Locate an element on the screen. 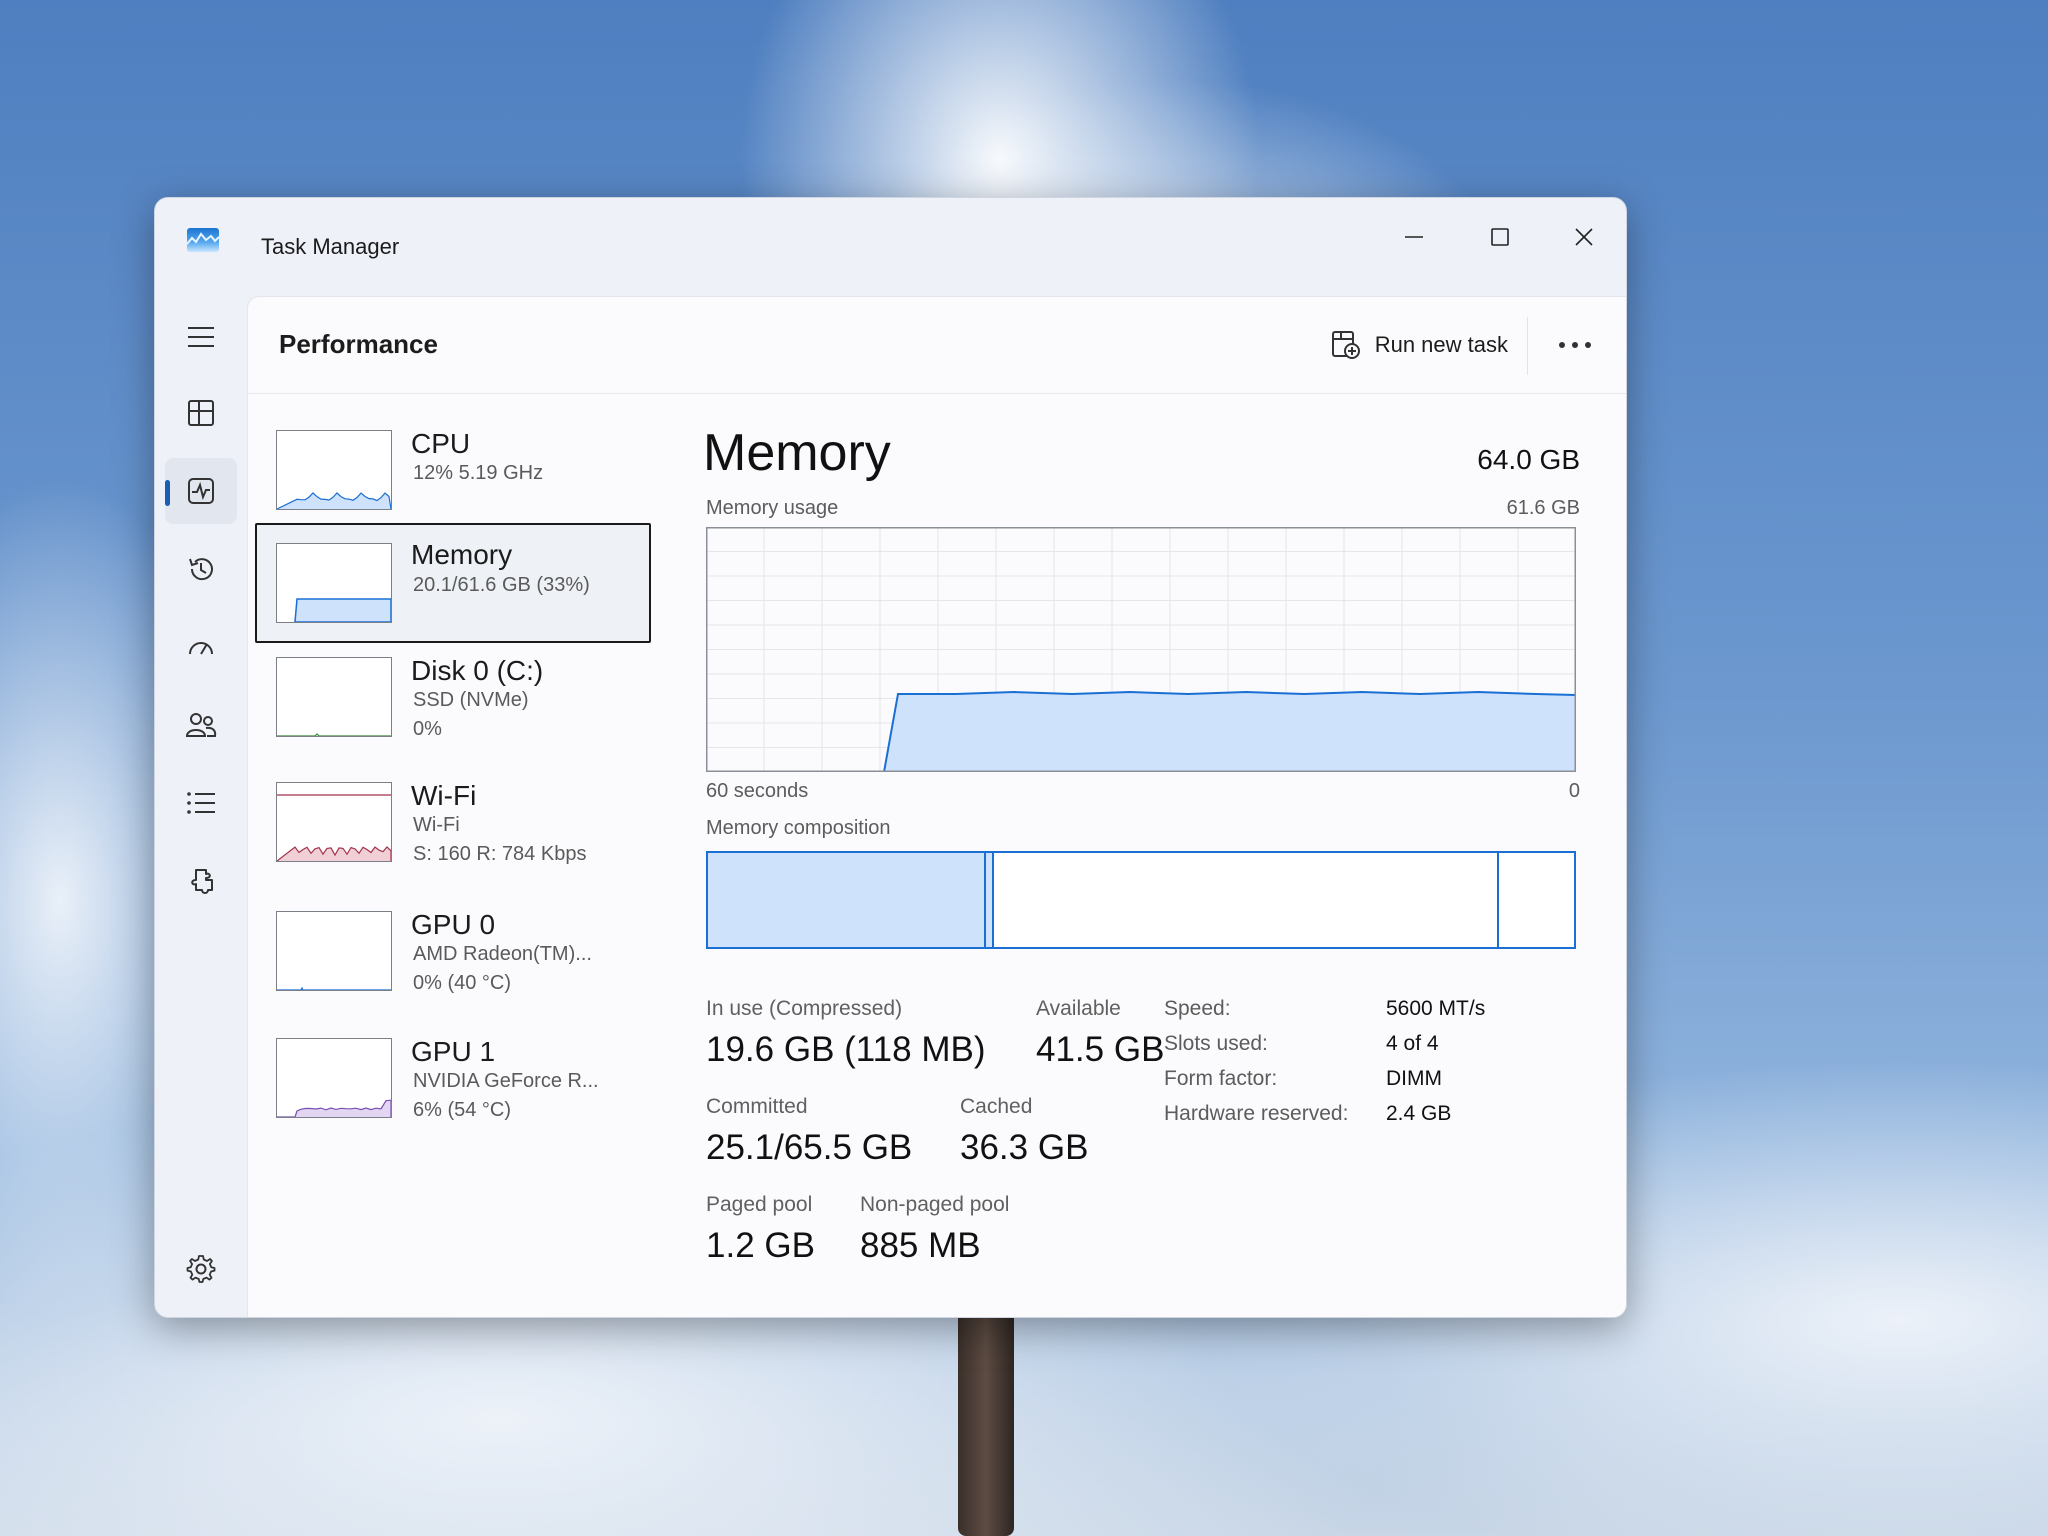 Image resolution: width=2048 pixels, height=1536 pixels. available-label: Available is located at coordinates (1078, 1008).